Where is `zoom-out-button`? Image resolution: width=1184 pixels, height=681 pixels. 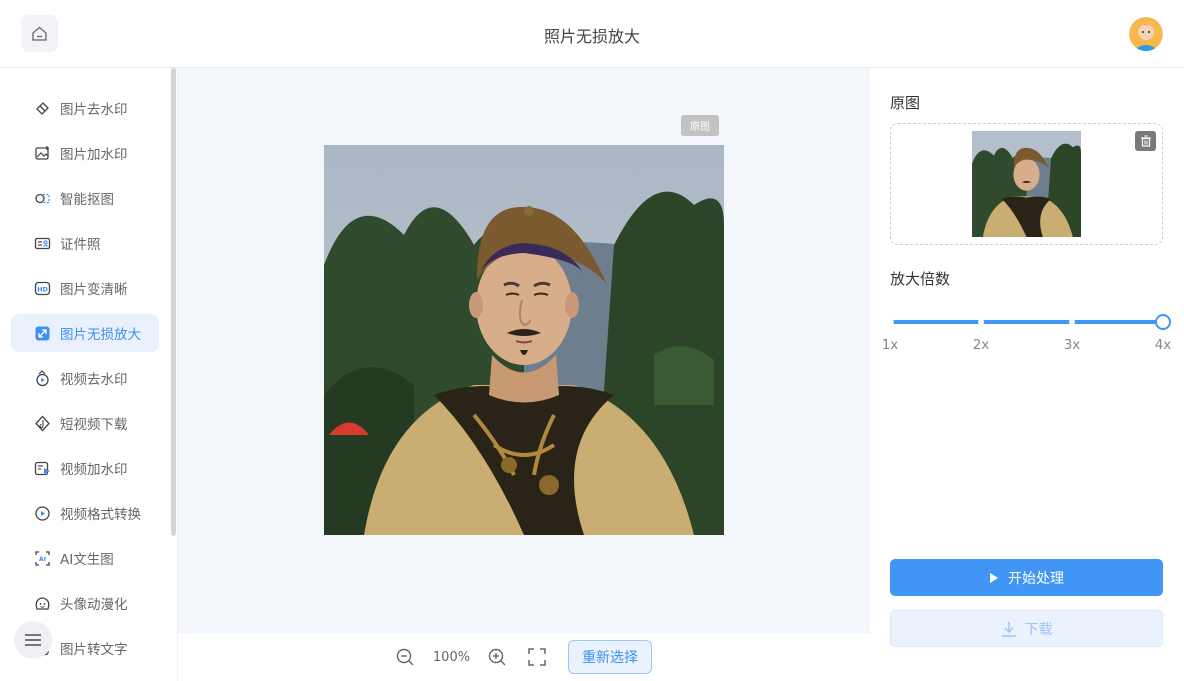 zoom-out-button is located at coordinates (405, 657).